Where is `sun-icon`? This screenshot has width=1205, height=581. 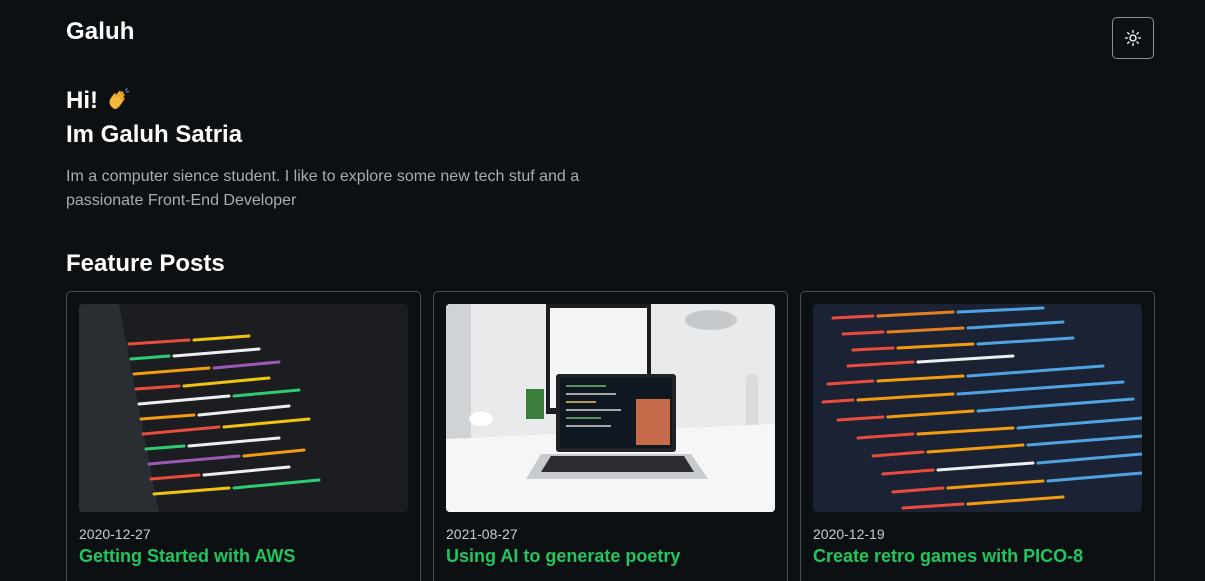
sun-icon is located at coordinates (1133, 38).